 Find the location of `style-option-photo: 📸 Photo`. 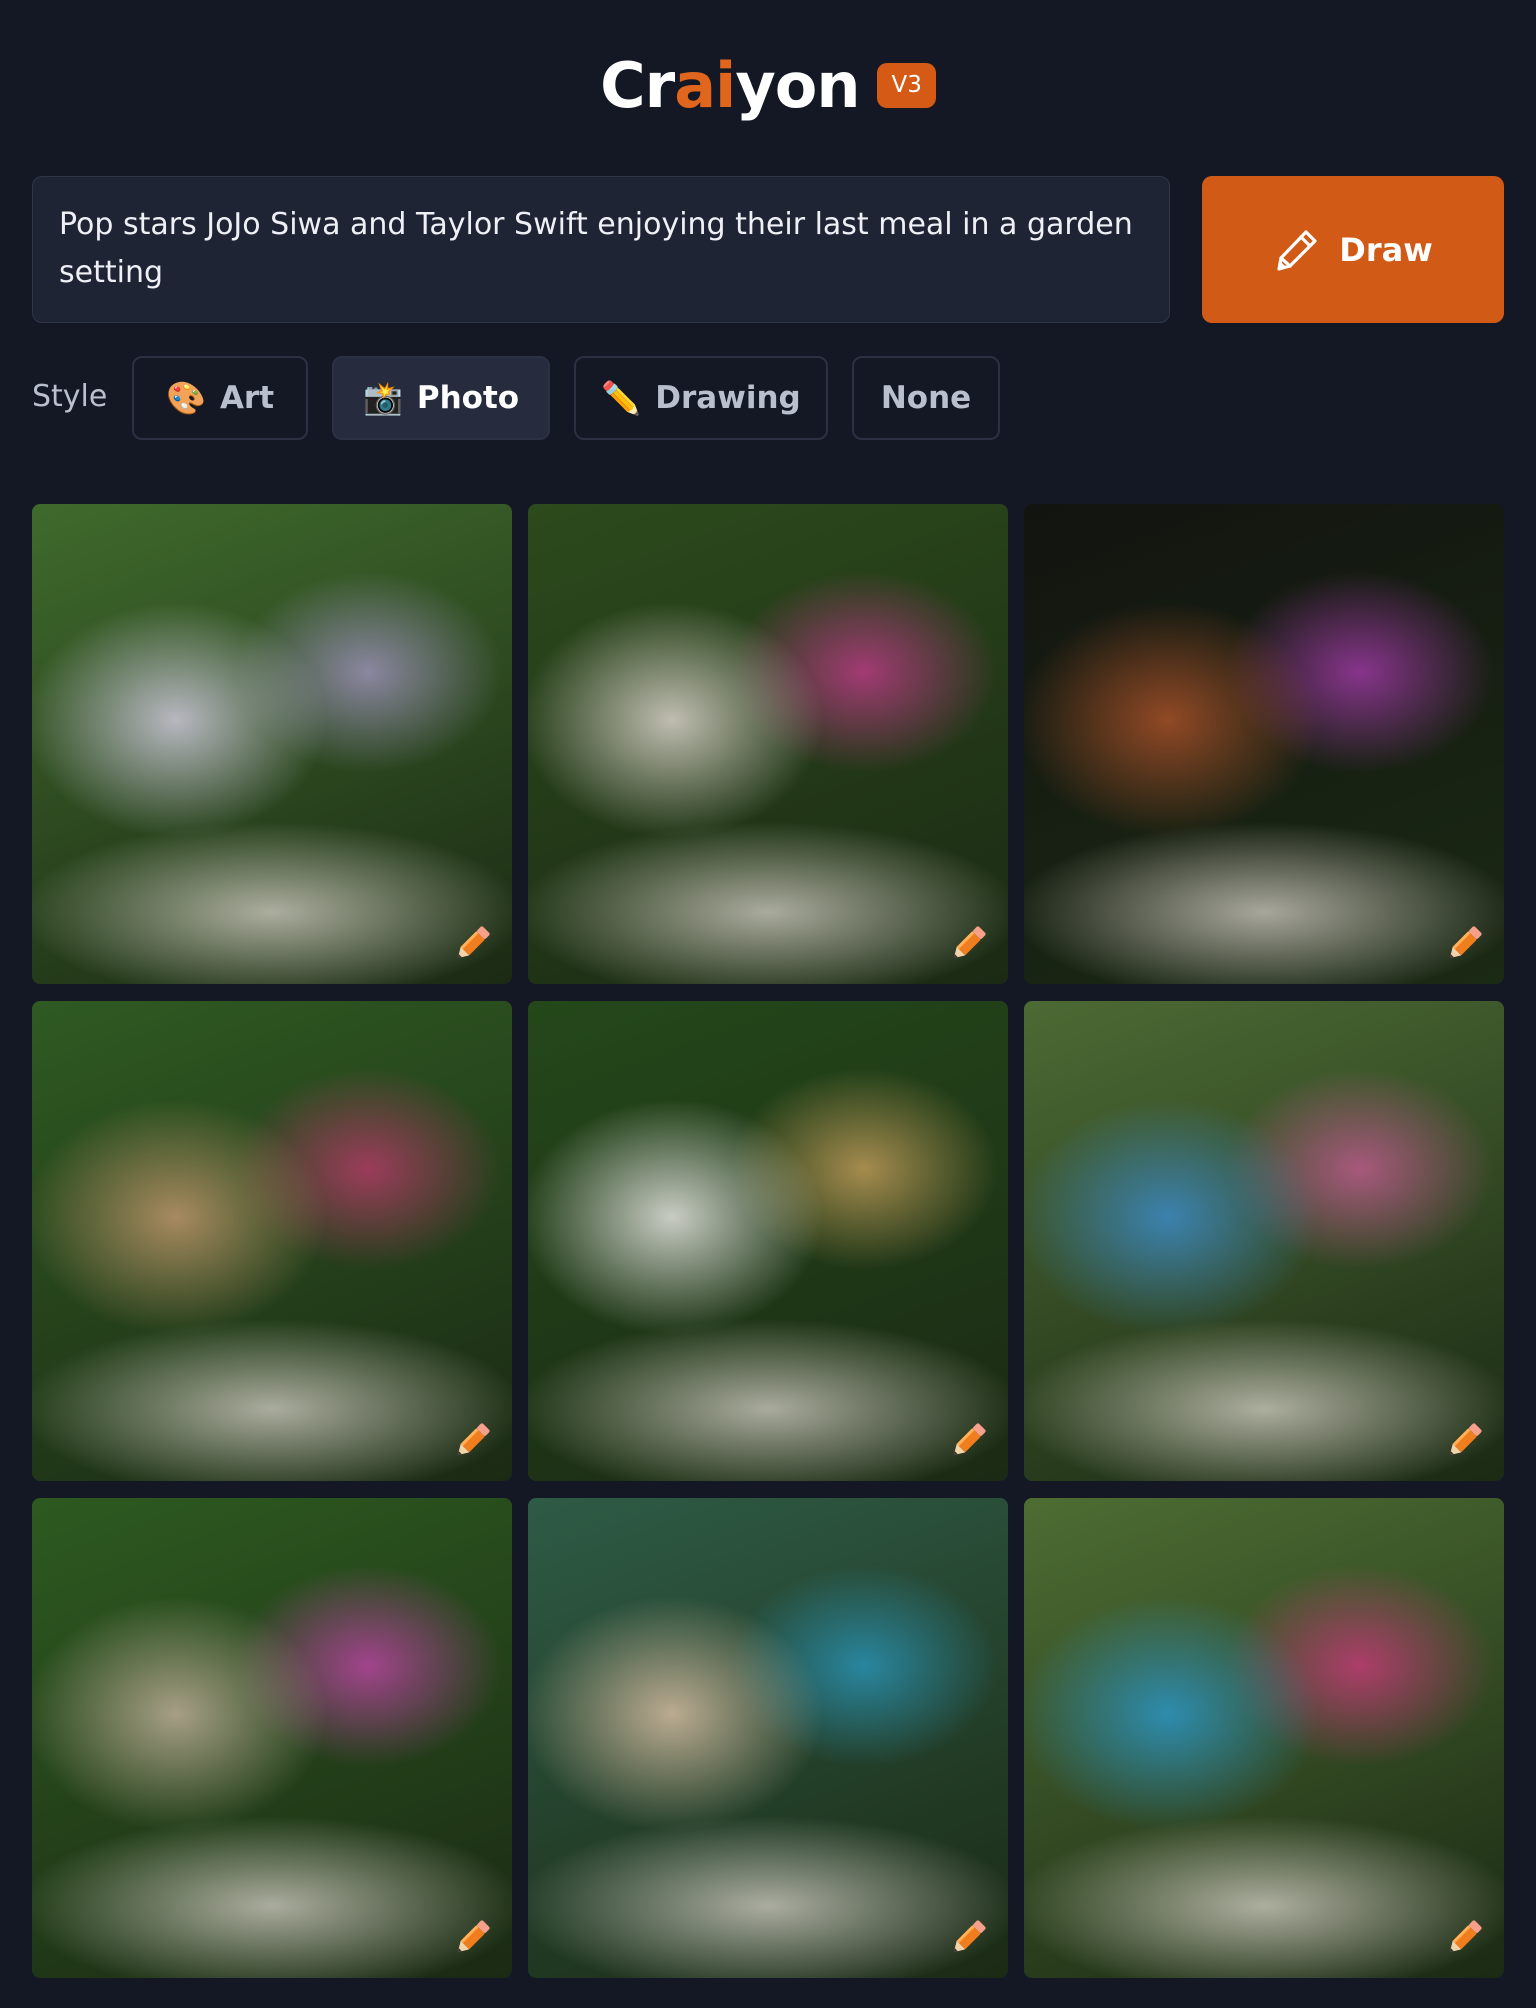

style-option-photo: 📸 Photo is located at coordinates (441, 398).